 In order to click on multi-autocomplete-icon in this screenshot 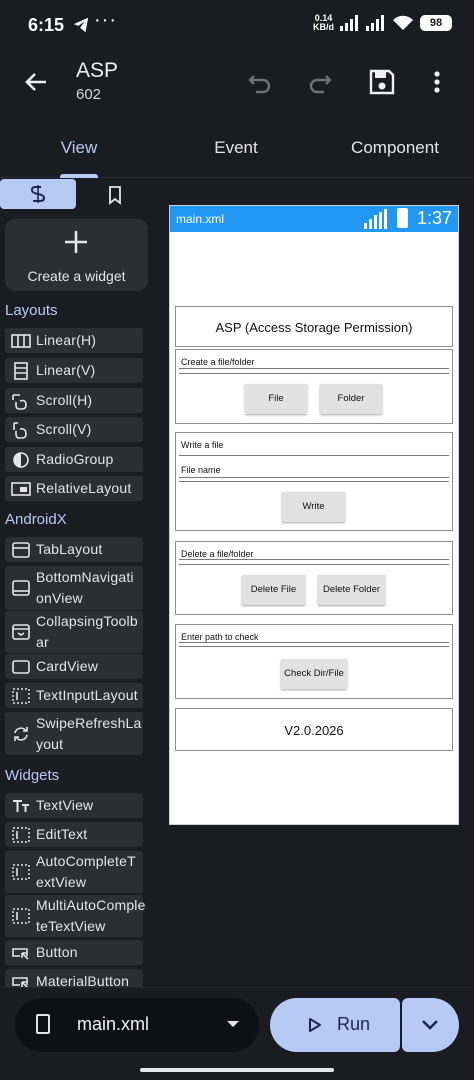, I will do `click(21, 916)`.